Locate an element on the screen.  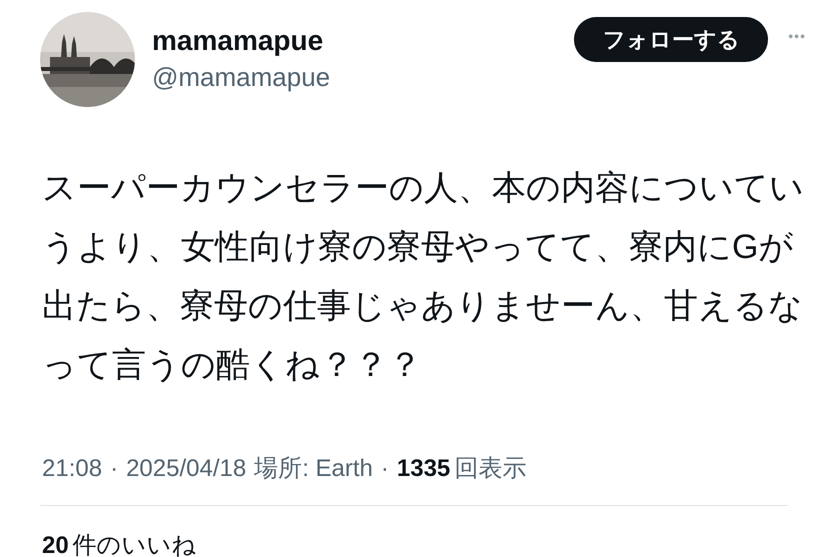
views-label: 回表示 is located at coordinates (490, 469).